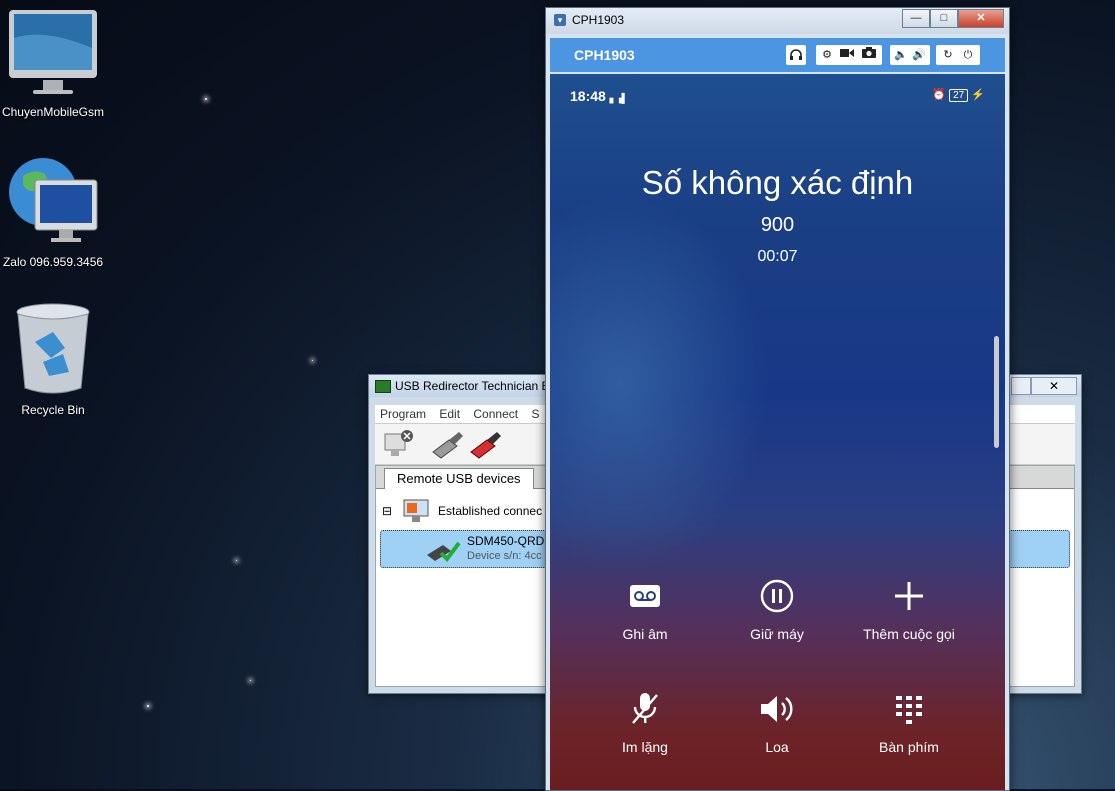 Image resolution: width=1115 pixels, height=791 pixels. I want to click on hold-button: Giữ máy, so click(777, 609).